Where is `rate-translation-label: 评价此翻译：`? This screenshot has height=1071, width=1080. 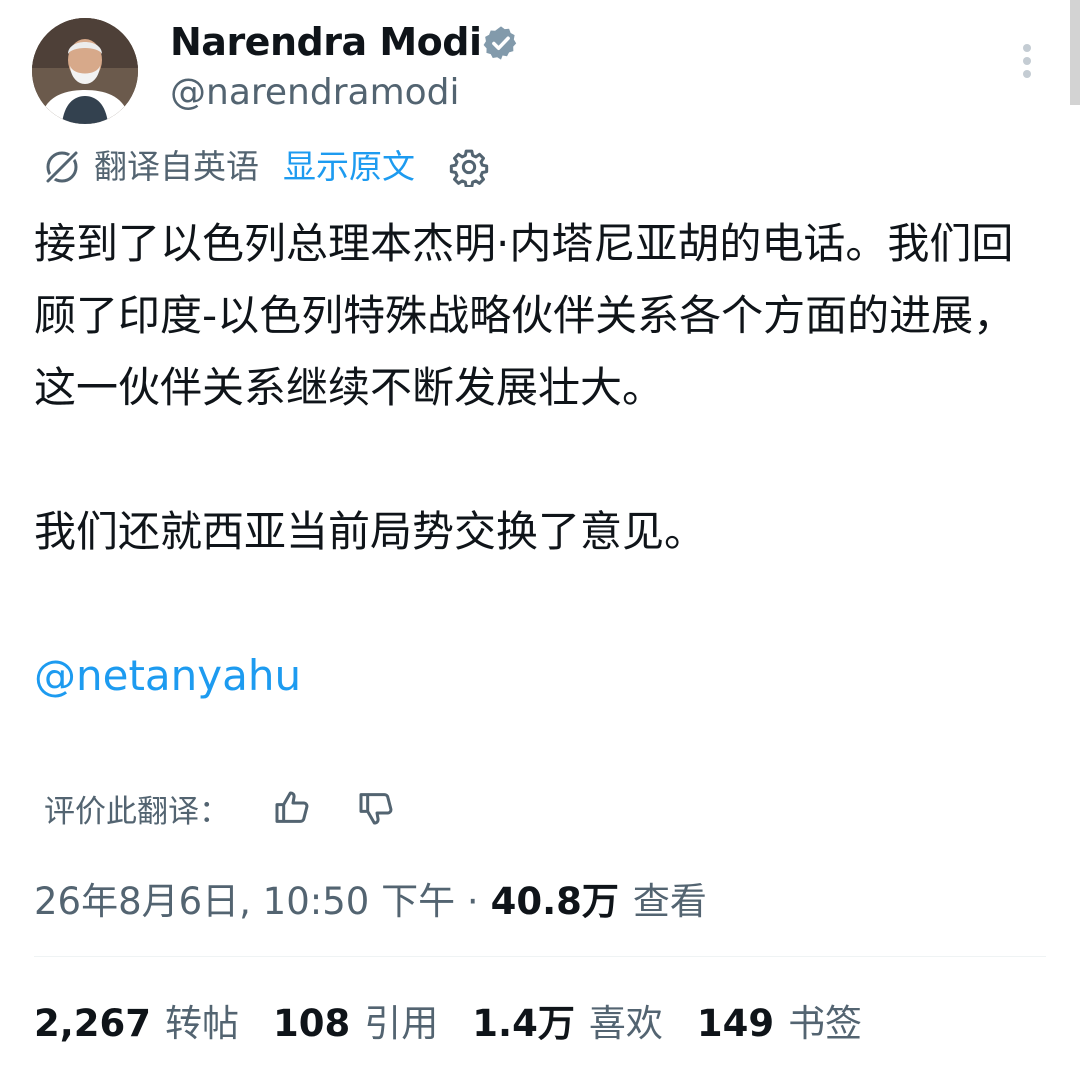
rate-translation-label: 评价此翻译： is located at coordinates (137, 811).